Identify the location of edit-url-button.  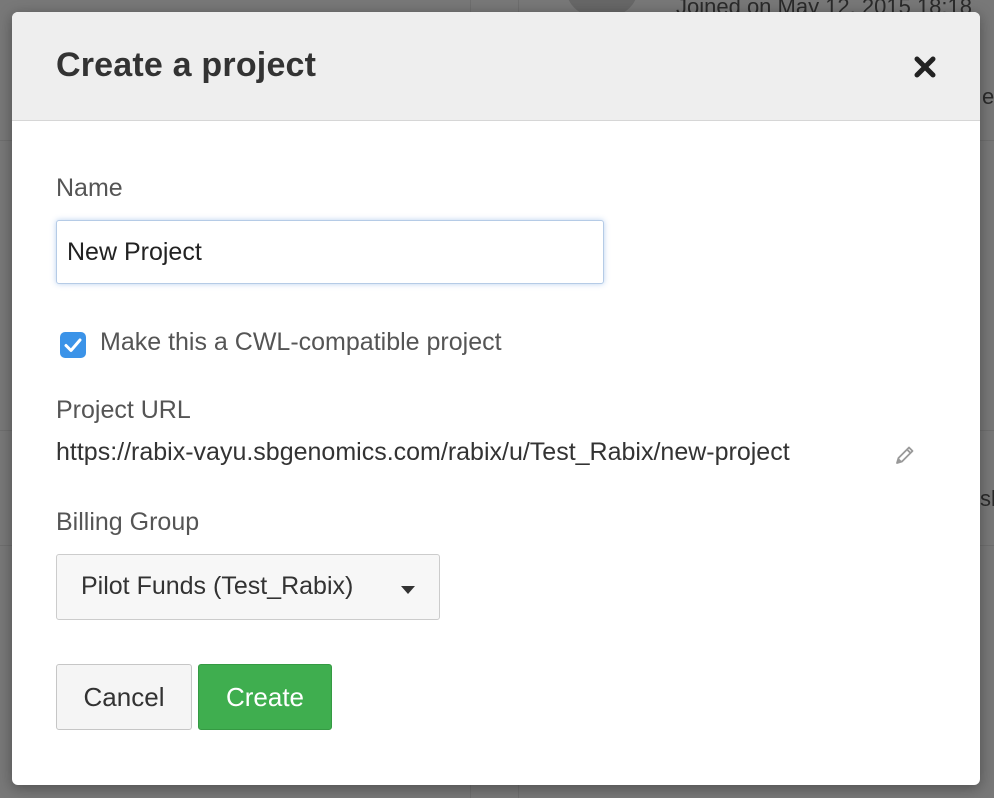
(905, 455).